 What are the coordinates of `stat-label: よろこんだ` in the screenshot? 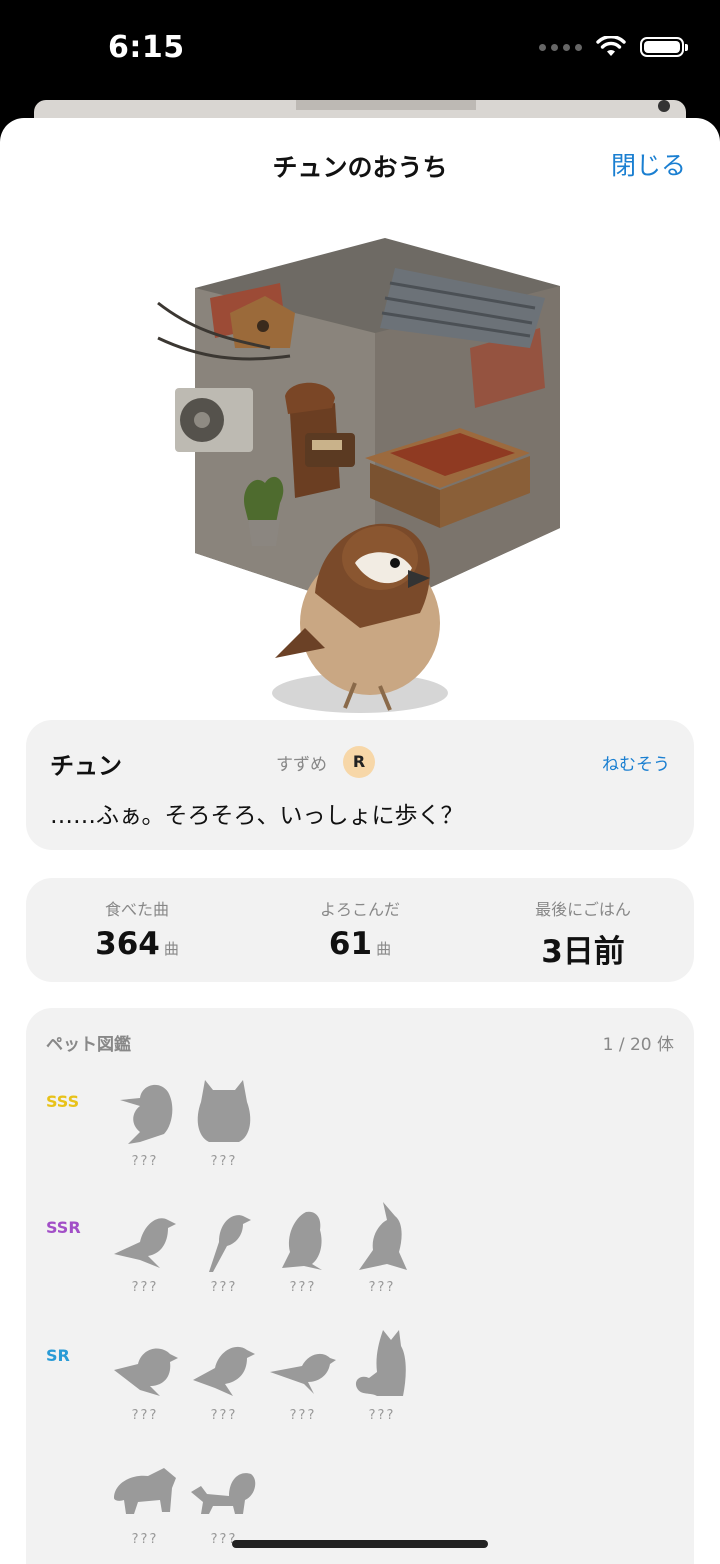 It's located at (359, 909).